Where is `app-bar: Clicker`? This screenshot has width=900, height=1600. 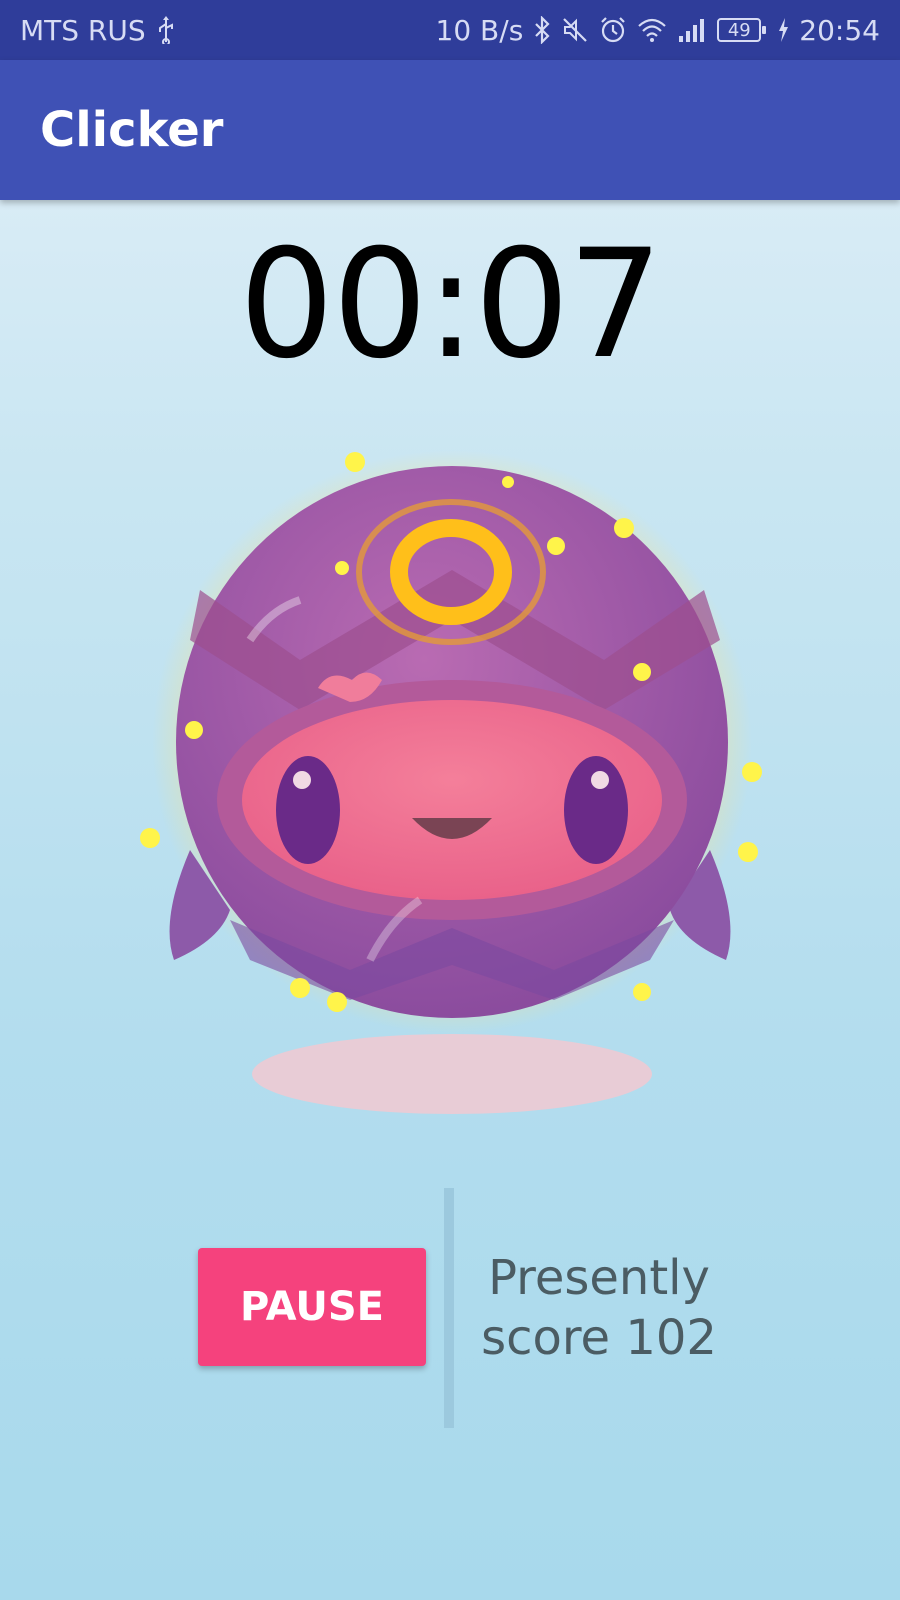 app-bar: Clicker is located at coordinates (450, 130).